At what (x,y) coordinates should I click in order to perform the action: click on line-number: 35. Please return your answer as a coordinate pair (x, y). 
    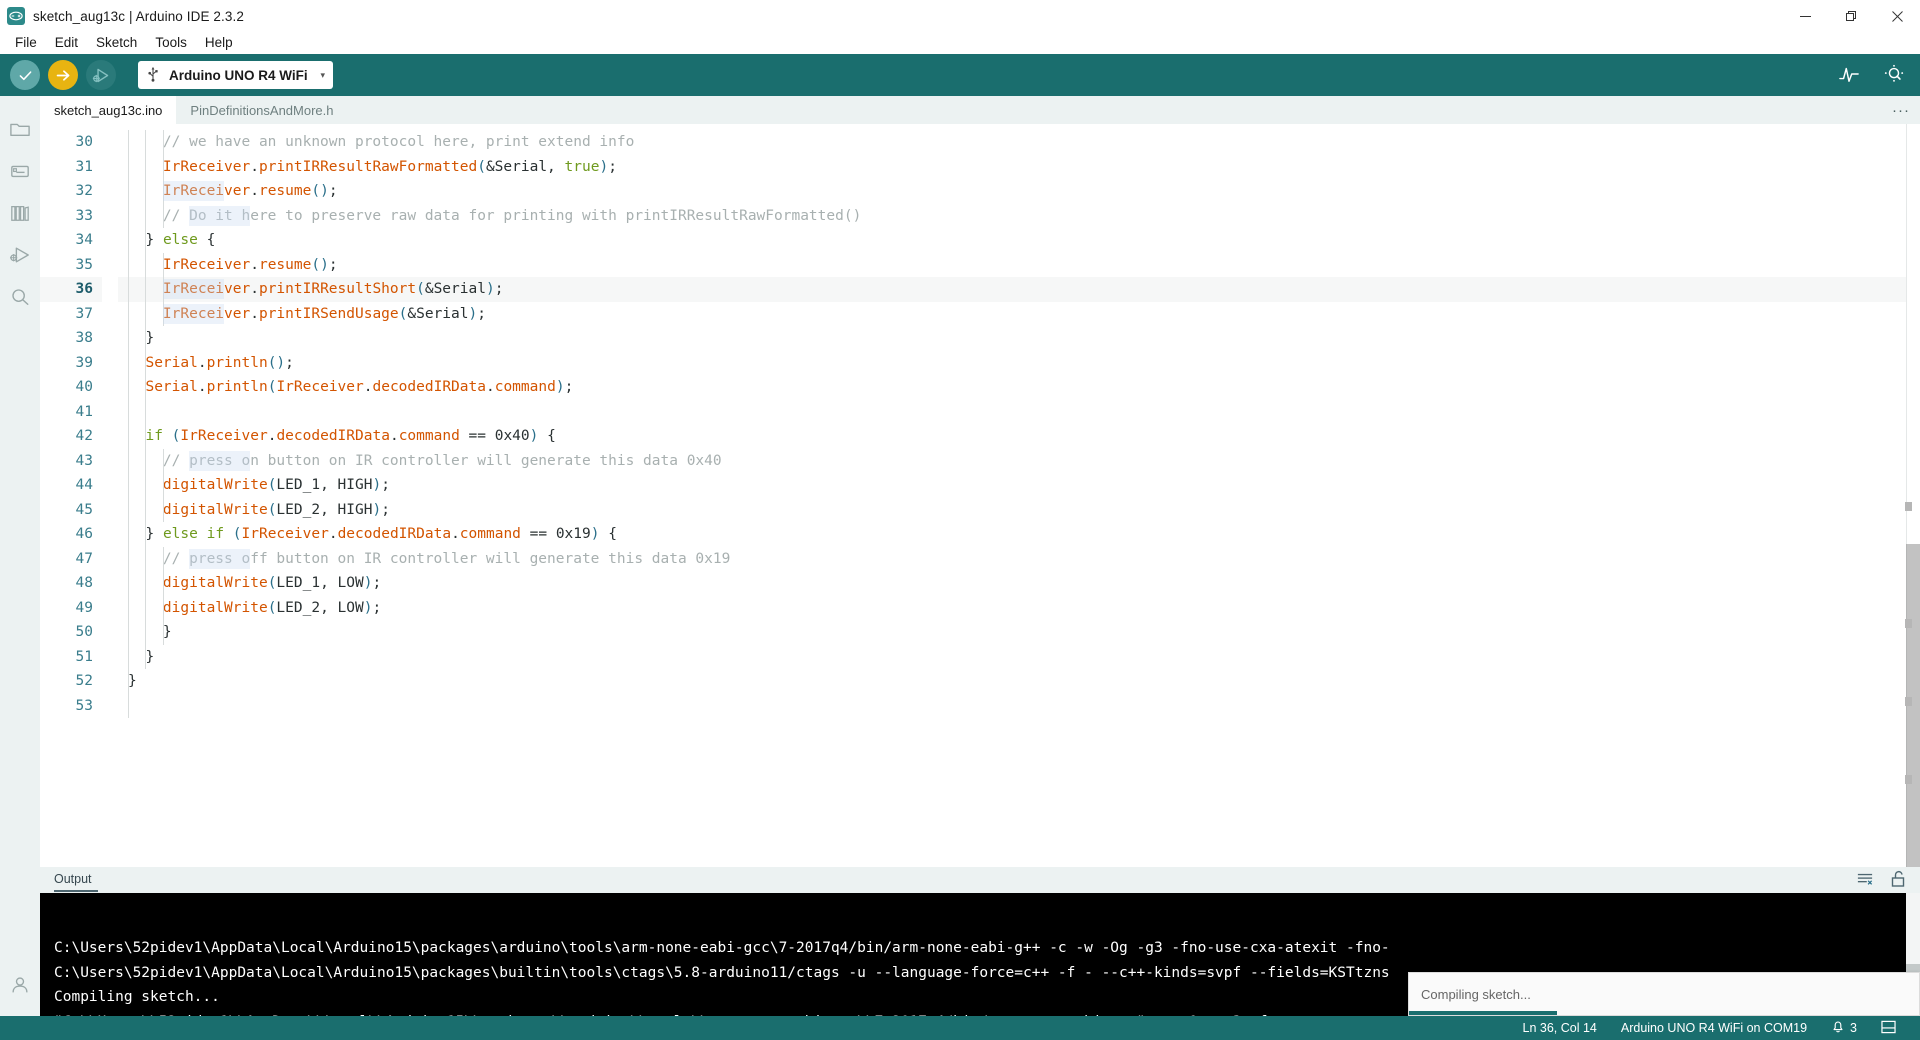
    Looking at the image, I should click on (84, 264).